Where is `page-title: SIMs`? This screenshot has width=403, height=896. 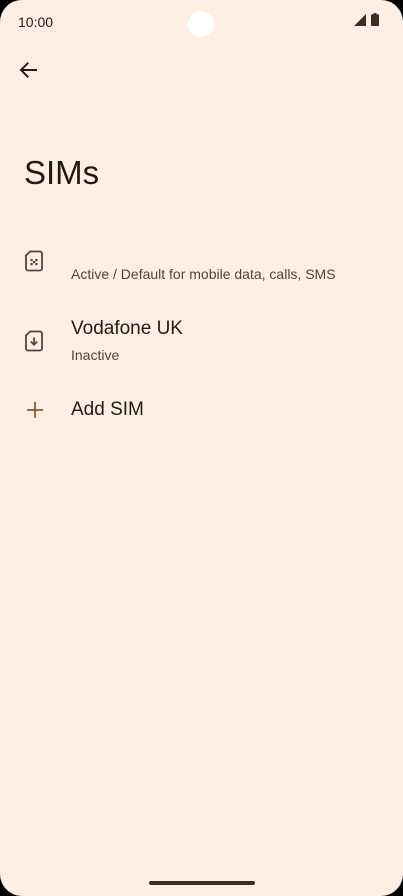 page-title: SIMs is located at coordinates (62, 172).